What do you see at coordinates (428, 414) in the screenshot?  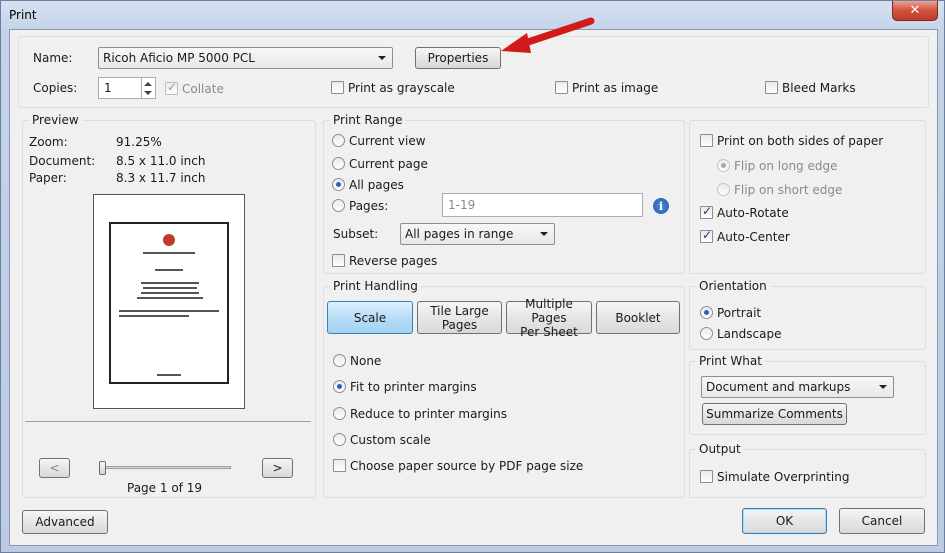 I see `reduce-margins-label: Reduce to printer margins` at bounding box center [428, 414].